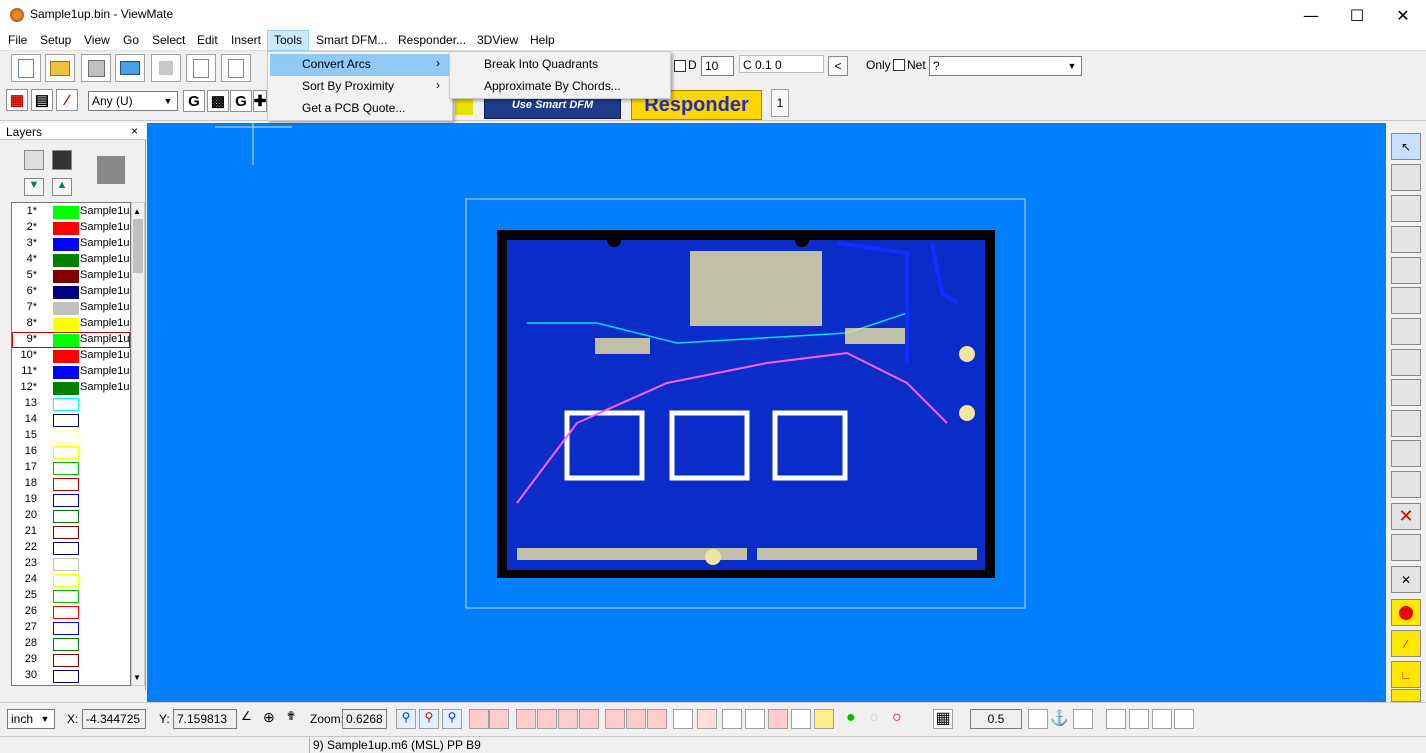 This screenshot has width=1426, height=753. What do you see at coordinates (71, 372) in the screenshot?
I see `layer-row: 11* Sample1u` at bounding box center [71, 372].